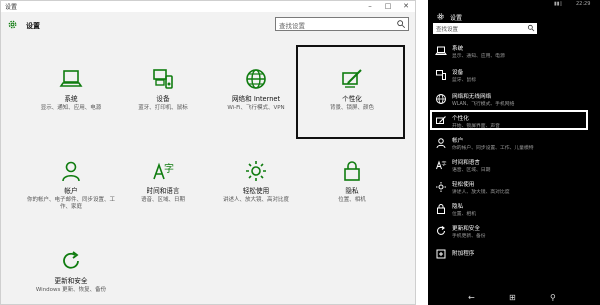  I want to click on item-label: 时间和语言, so click(466, 163).